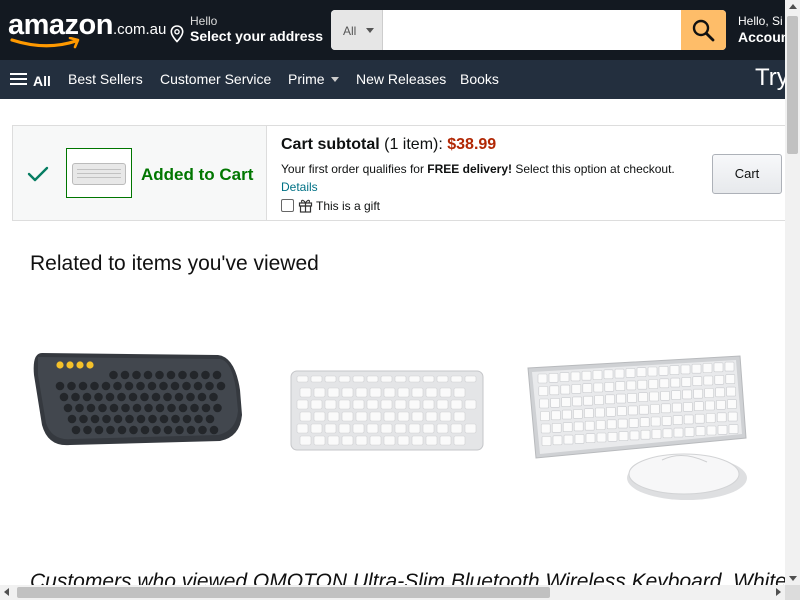 The image size is (800, 600). What do you see at coordinates (299, 187) in the screenshot?
I see `details-link: Details` at bounding box center [299, 187].